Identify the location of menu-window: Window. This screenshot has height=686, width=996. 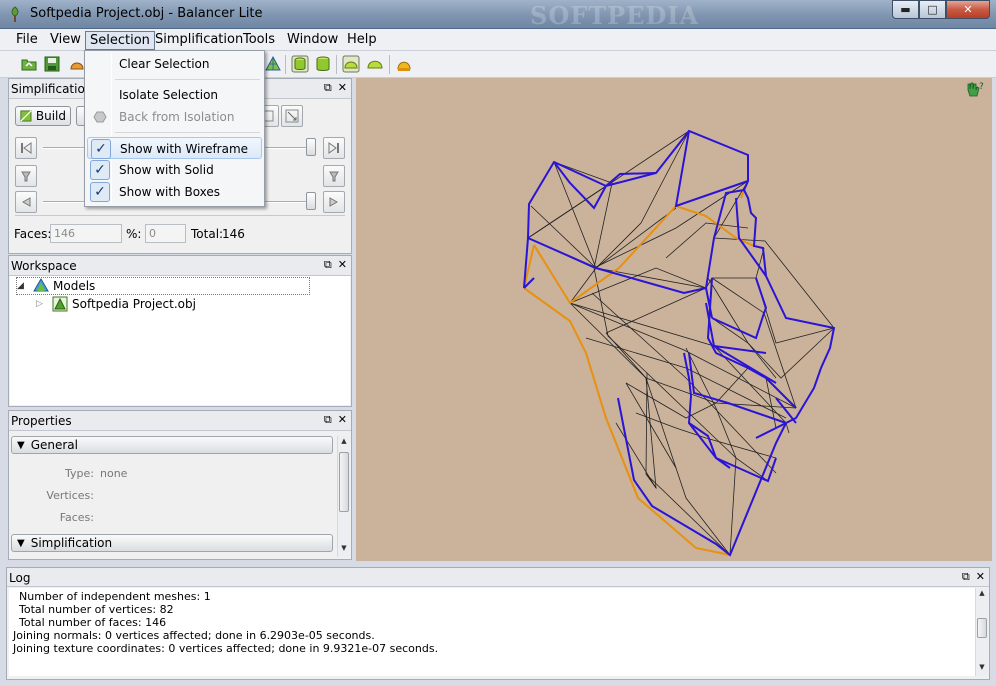
(312, 40).